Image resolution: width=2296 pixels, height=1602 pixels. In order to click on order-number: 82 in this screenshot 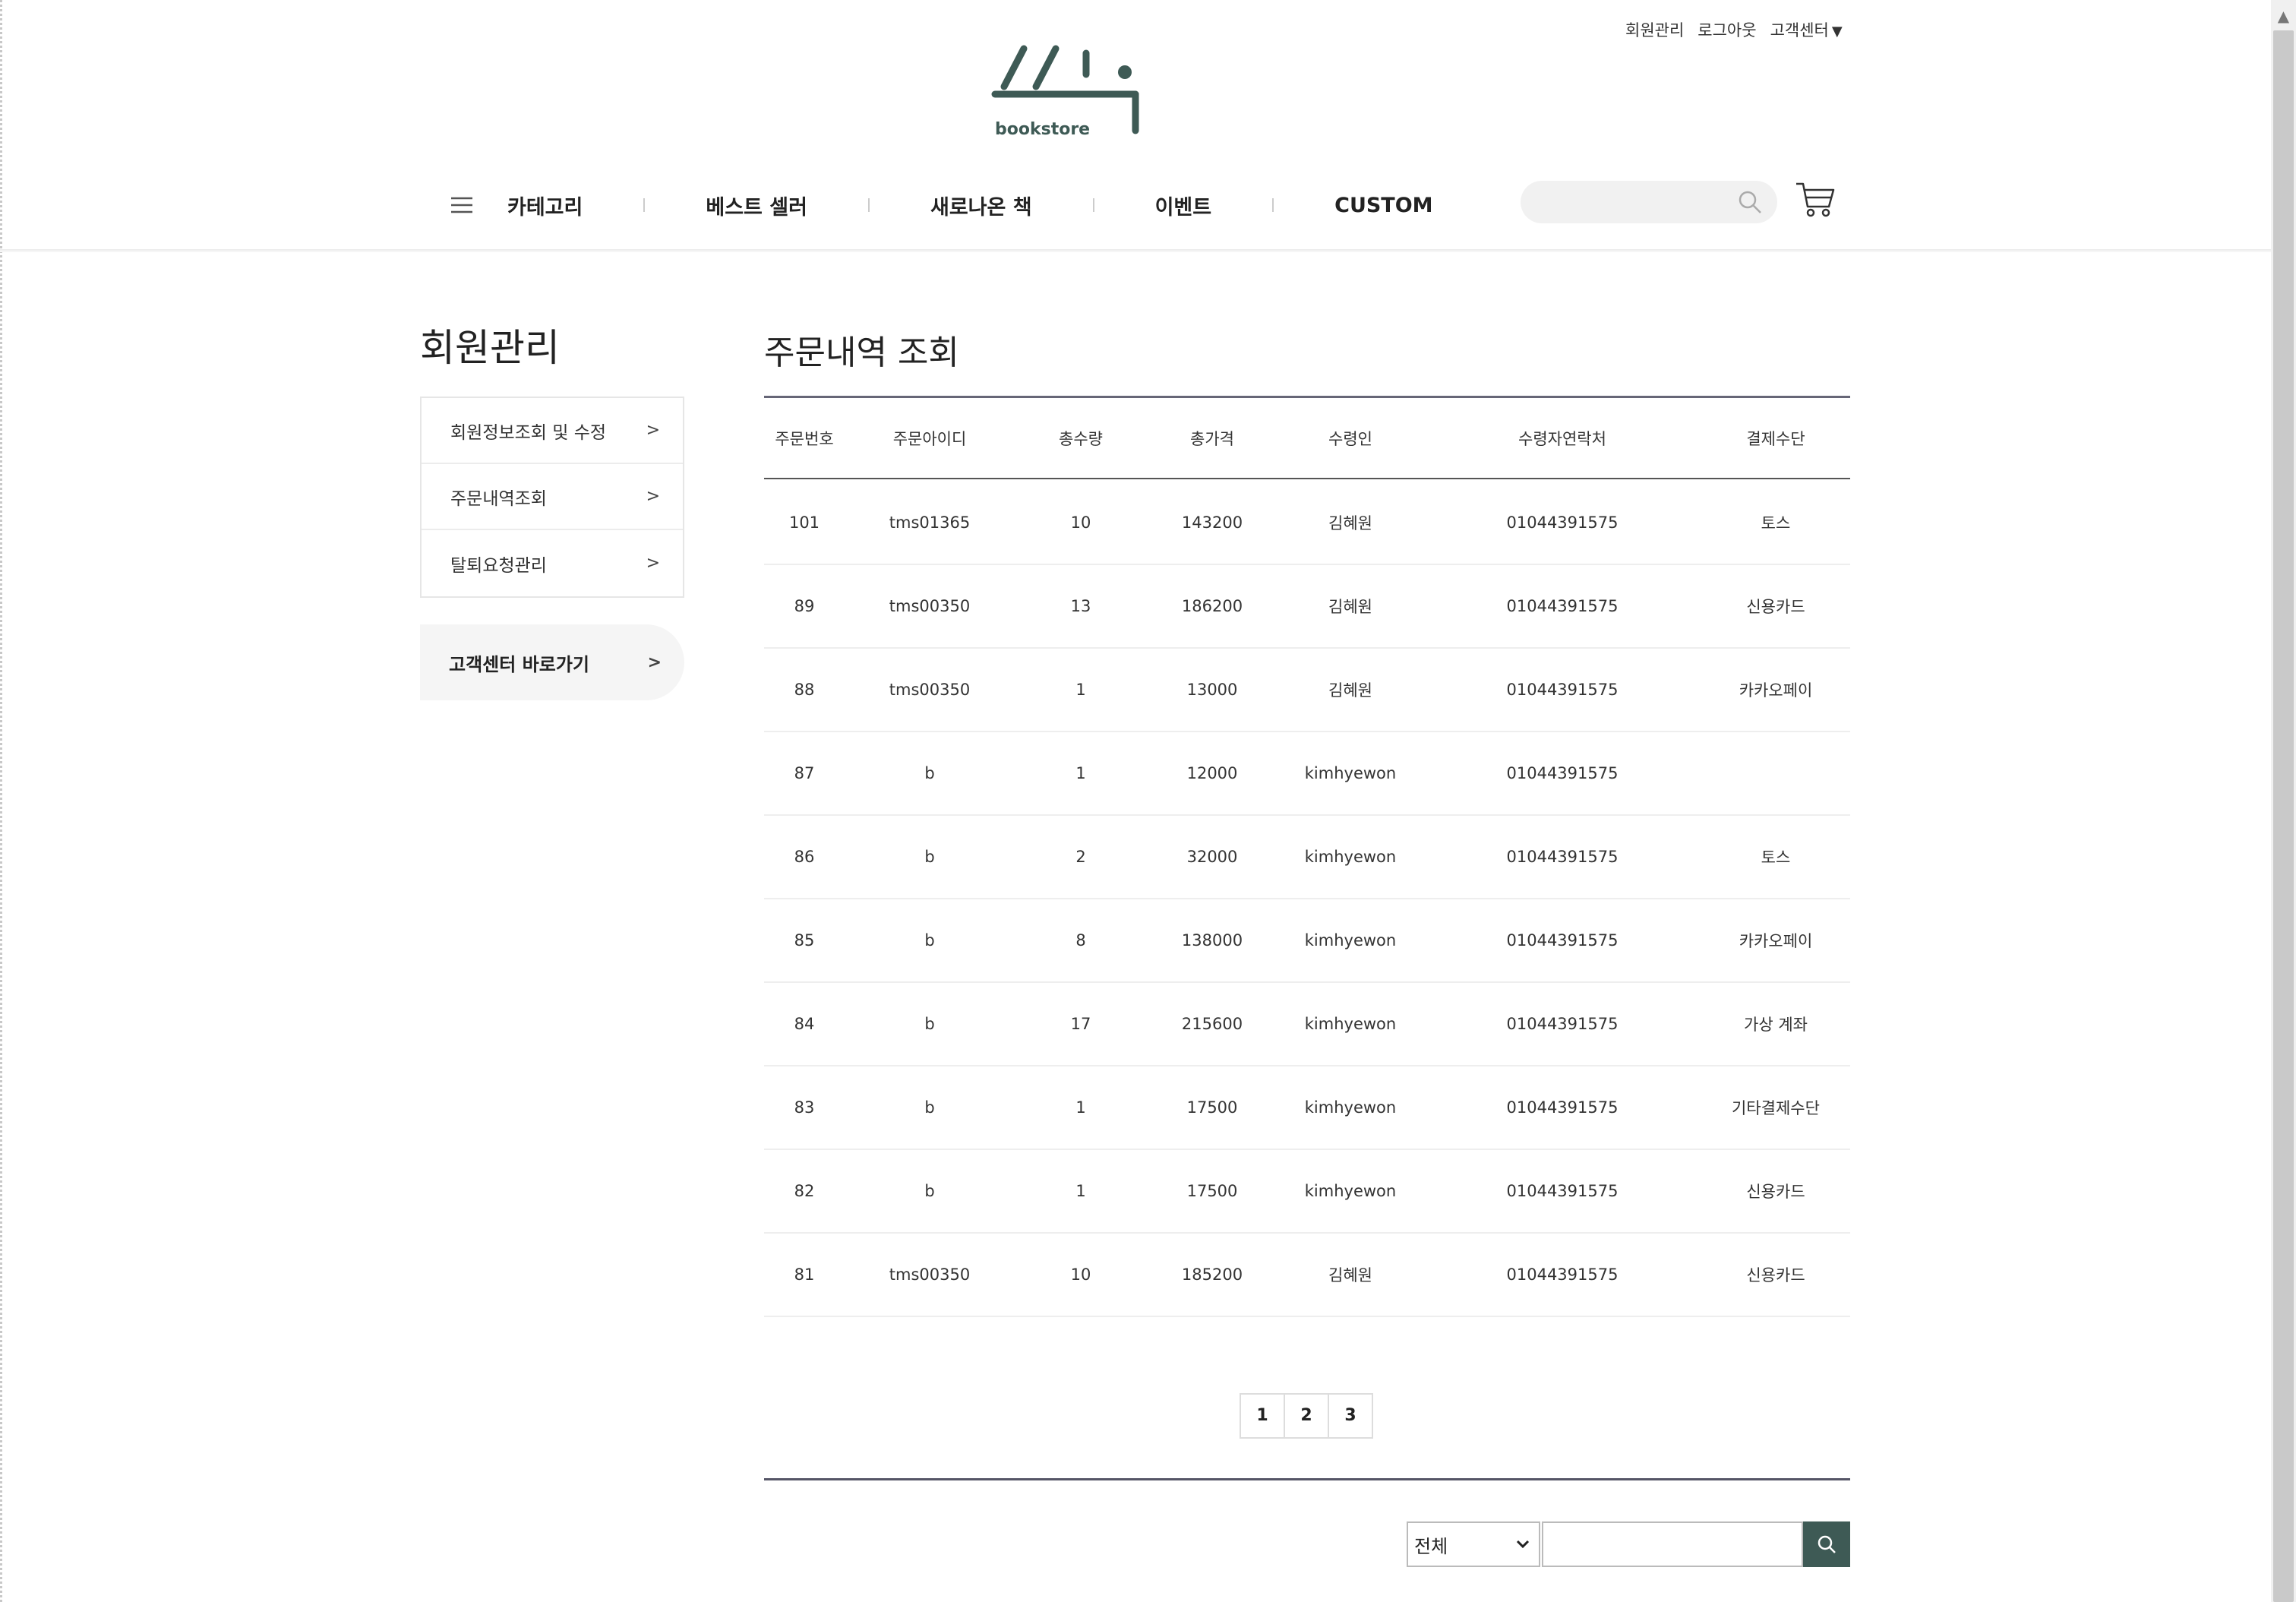, I will do `click(804, 1191)`.